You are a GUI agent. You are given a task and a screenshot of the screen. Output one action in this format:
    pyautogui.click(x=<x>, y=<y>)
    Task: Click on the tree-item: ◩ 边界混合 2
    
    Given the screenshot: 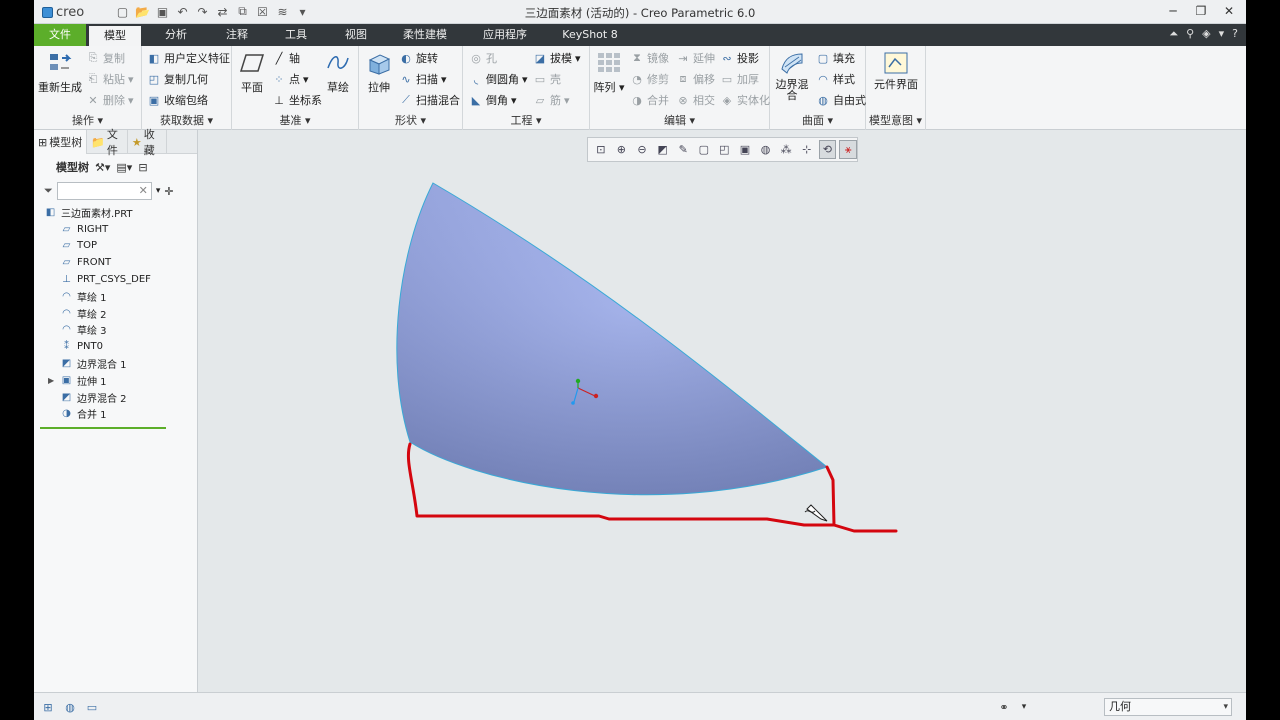 What is the action you would take?
    pyautogui.click(x=115, y=397)
    